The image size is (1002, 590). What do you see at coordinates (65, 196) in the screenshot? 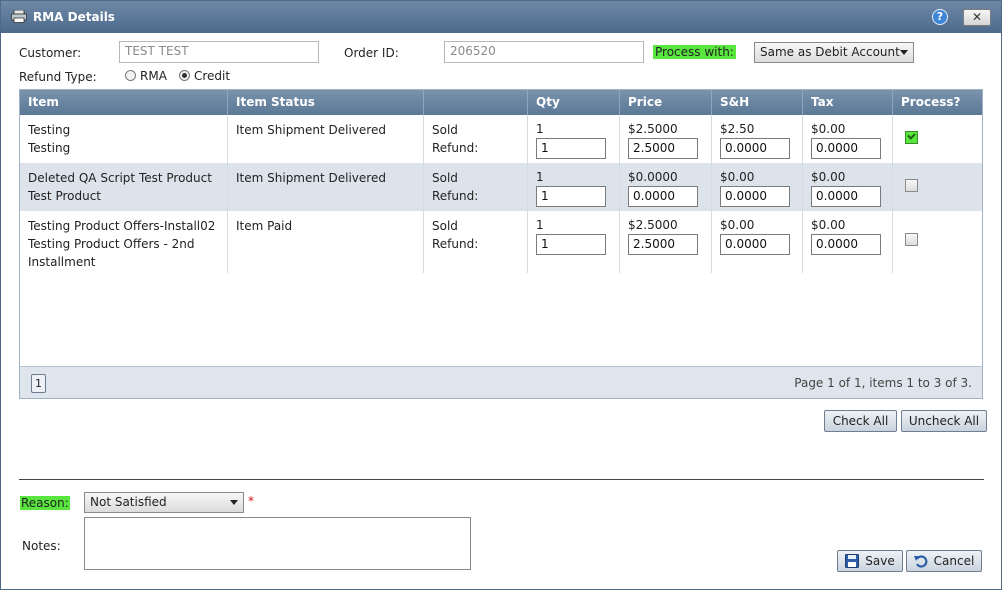
I see `item-line: Test Product` at bounding box center [65, 196].